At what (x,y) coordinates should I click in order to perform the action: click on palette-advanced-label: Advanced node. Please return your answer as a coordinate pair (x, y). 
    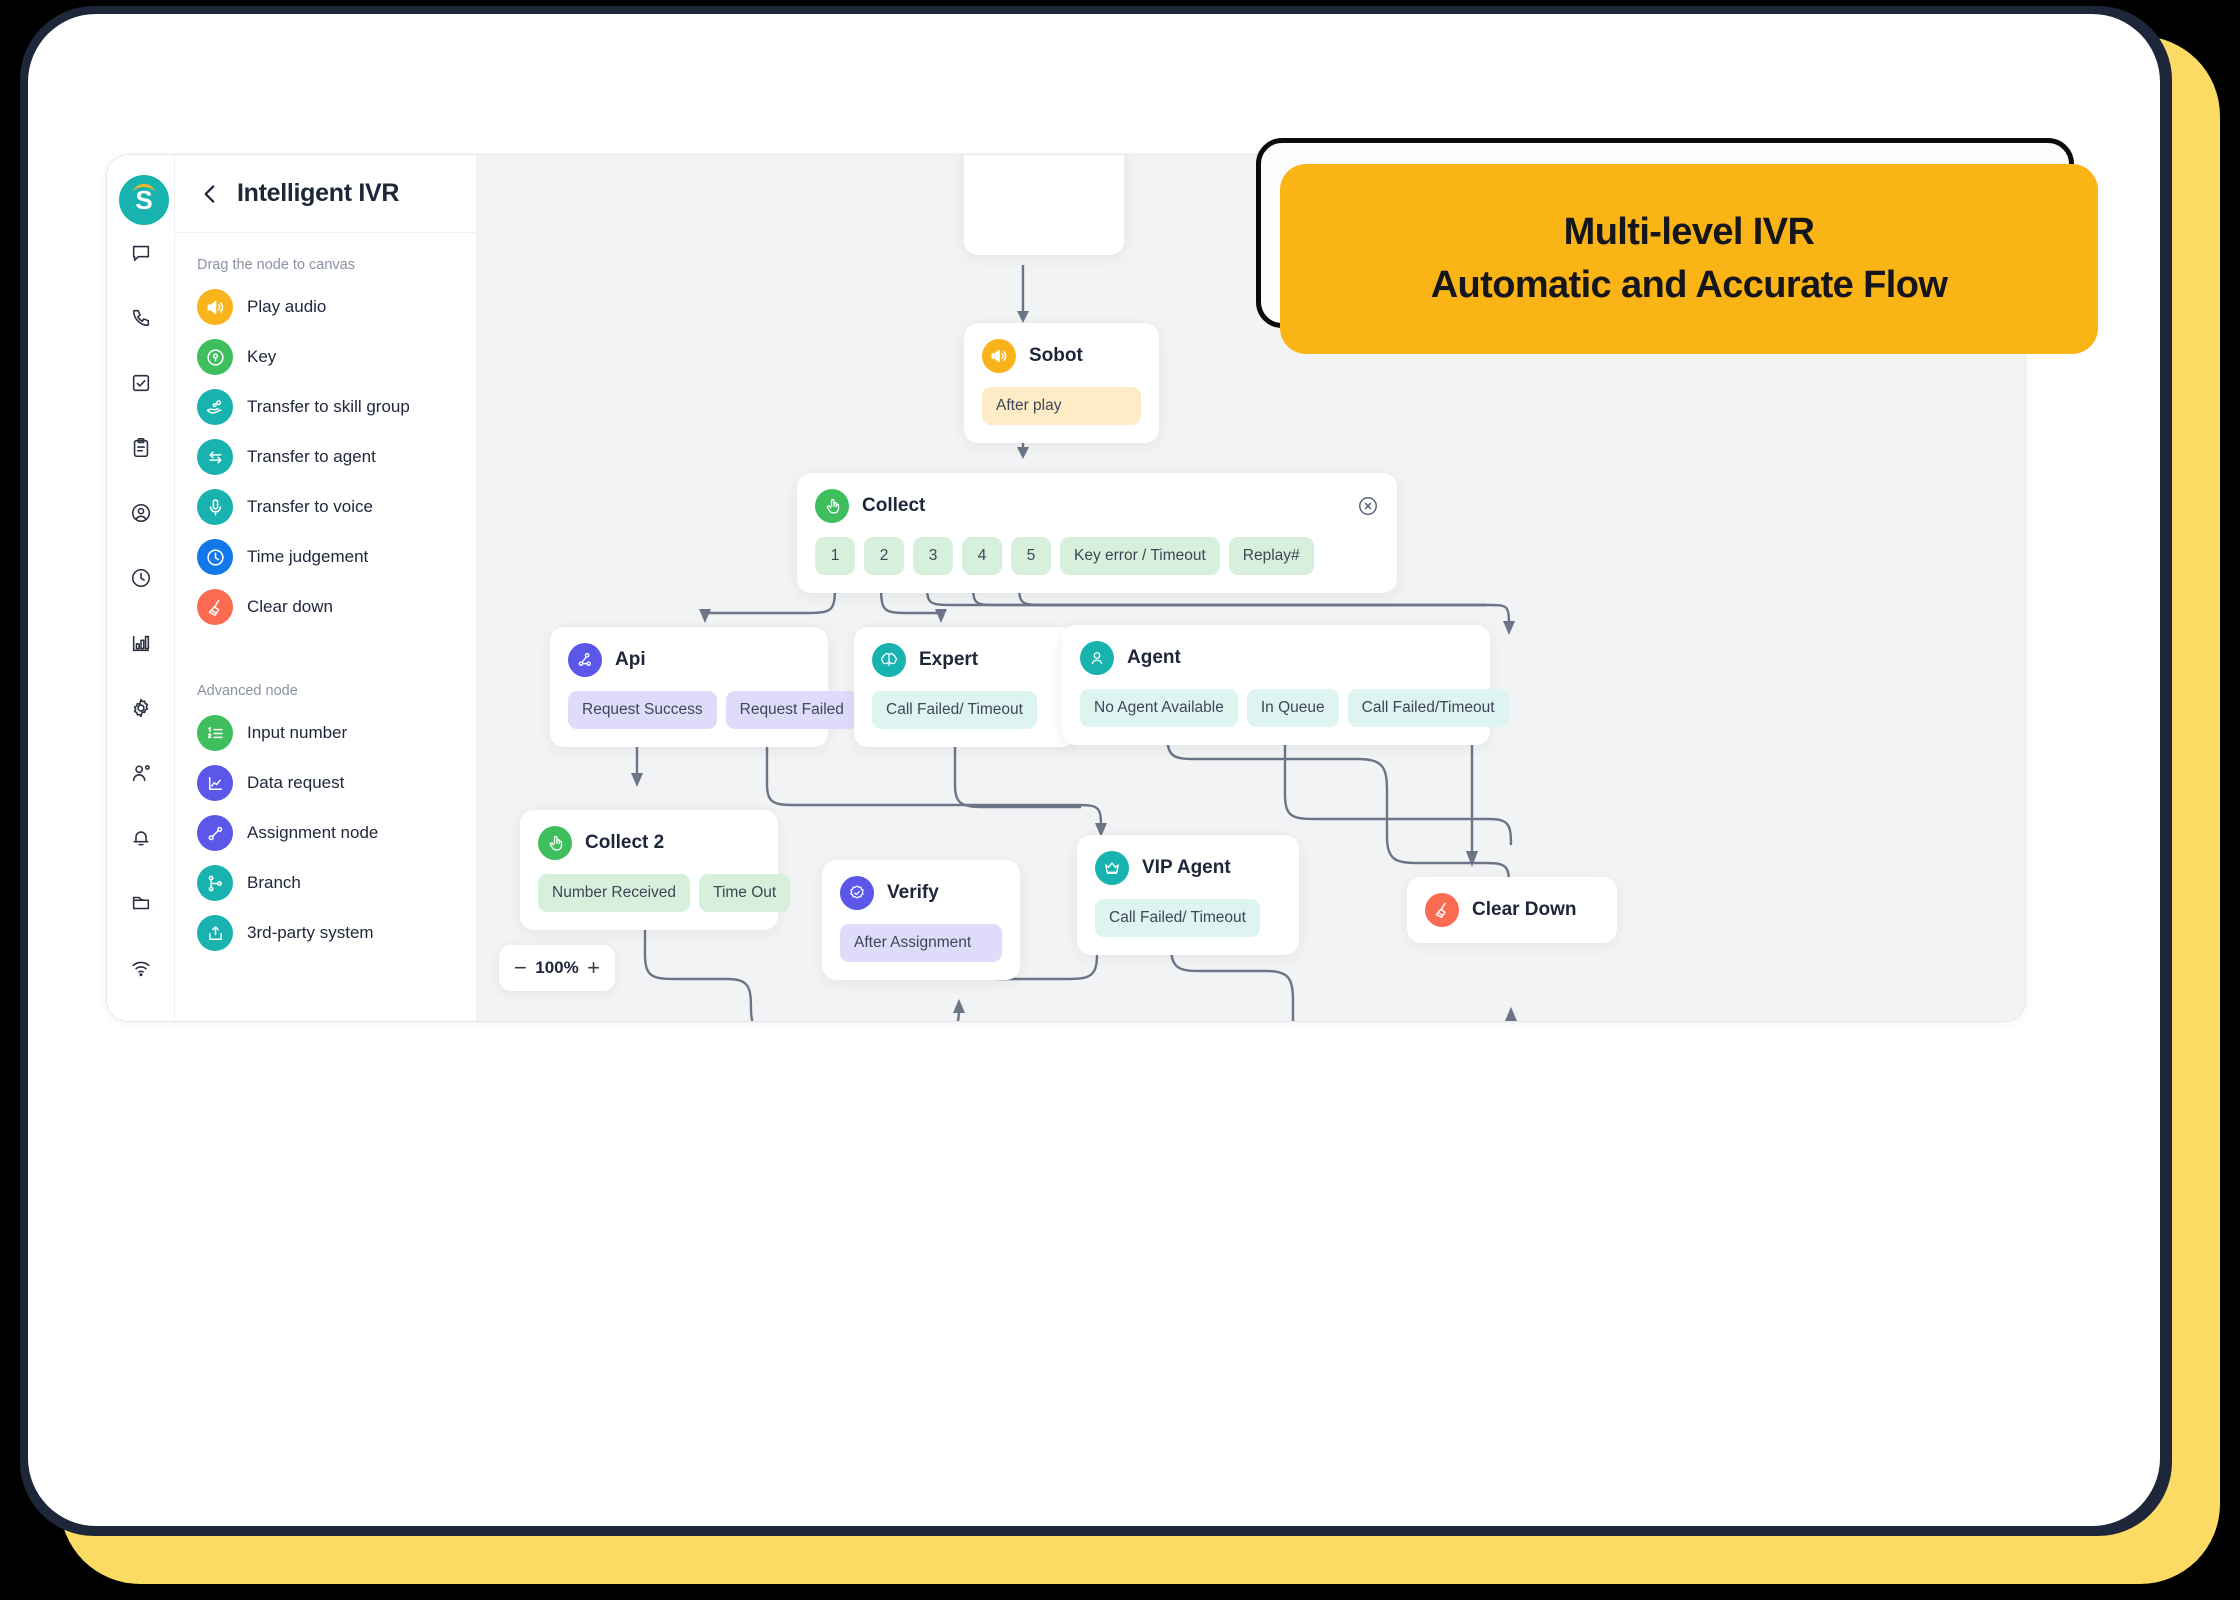
    Looking at the image, I should click on (247, 691).